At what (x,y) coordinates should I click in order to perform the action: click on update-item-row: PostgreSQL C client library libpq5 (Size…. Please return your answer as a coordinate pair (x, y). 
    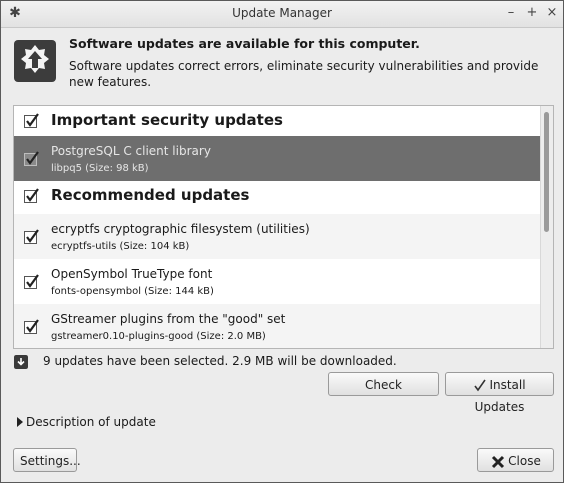
    Looking at the image, I should click on (278, 158).